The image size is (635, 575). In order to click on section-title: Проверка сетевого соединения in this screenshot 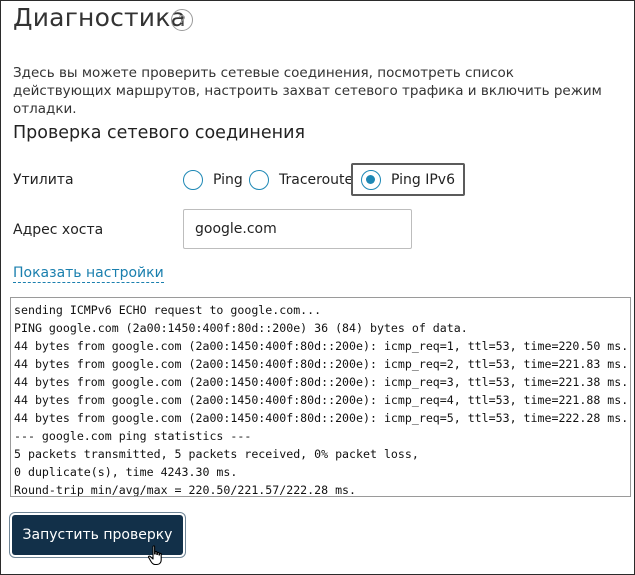, I will do `click(159, 133)`.